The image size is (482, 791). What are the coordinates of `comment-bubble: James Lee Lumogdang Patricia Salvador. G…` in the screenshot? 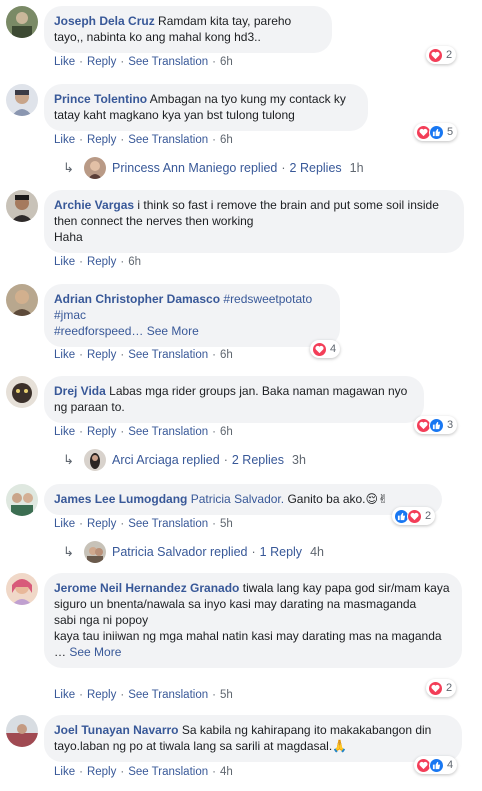 It's located at (243, 499).